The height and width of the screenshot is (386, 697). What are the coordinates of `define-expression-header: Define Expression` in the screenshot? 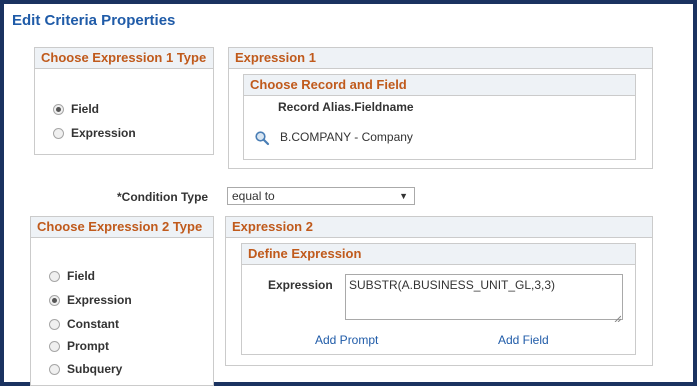 It's located at (438, 254).